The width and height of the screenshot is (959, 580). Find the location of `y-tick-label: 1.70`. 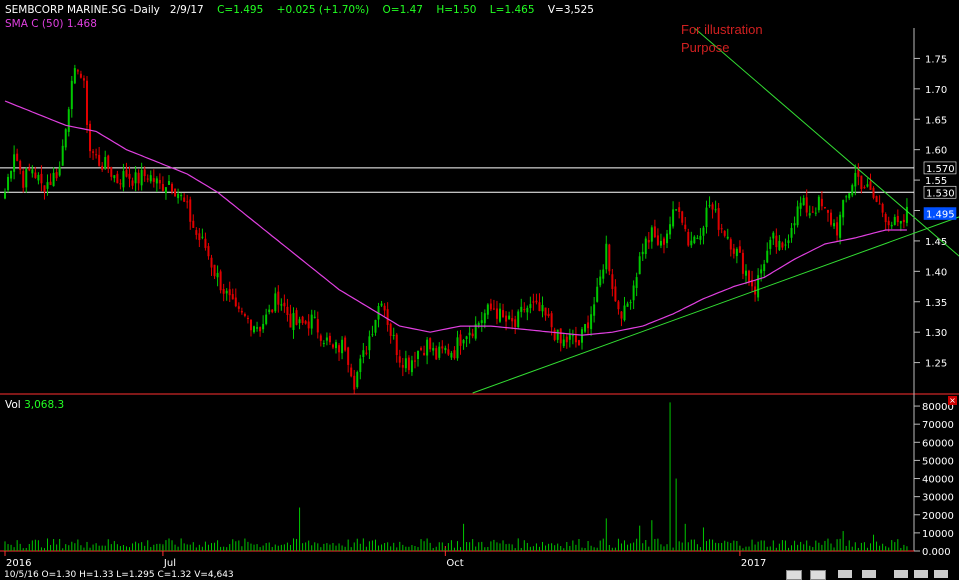

y-tick-label: 1.70 is located at coordinates (936, 90).